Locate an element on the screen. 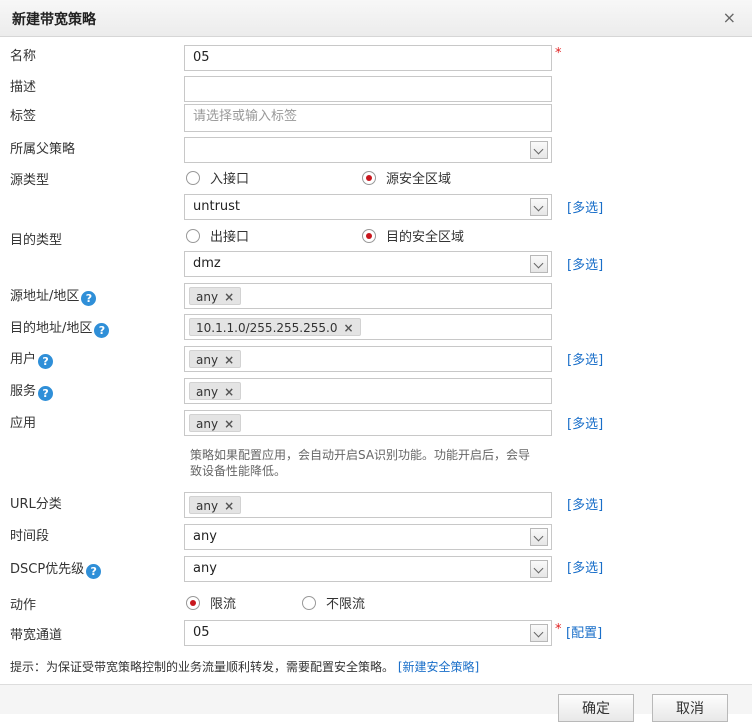 The width and height of the screenshot is (752, 722). cancel-button: 取消 is located at coordinates (690, 708).